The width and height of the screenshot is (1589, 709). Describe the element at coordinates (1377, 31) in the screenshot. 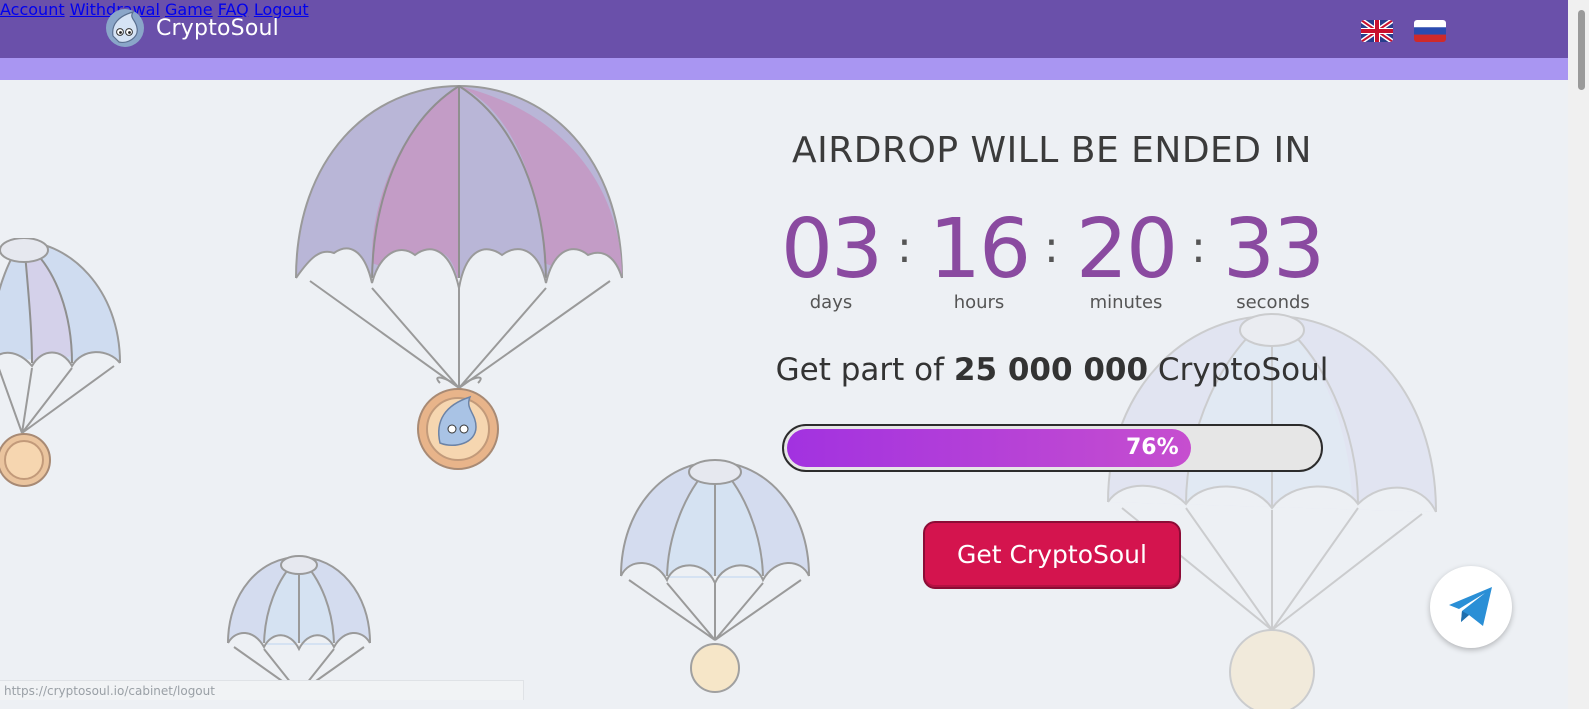

I see `english-flag-icon` at that location.